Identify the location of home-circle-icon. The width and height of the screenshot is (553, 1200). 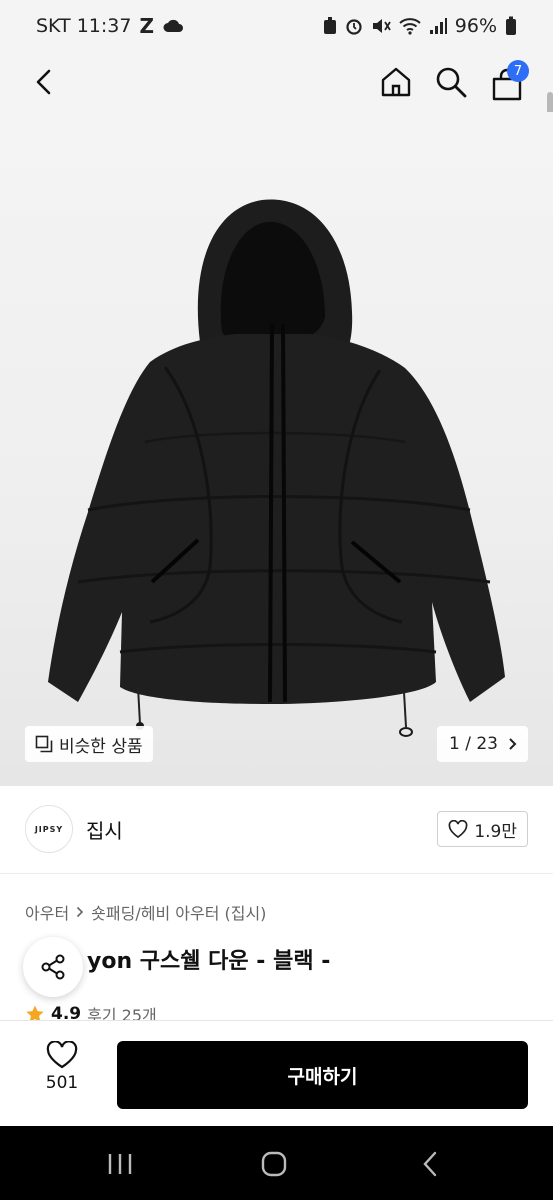
(274, 1164).